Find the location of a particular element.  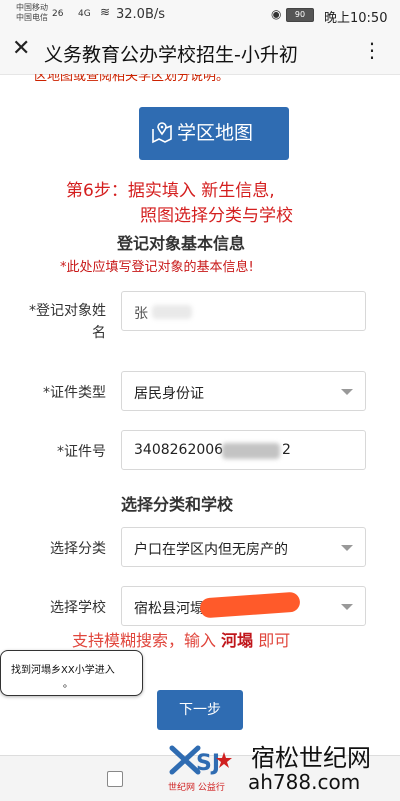

id-number-redaction is located at coordinates (251, 451).